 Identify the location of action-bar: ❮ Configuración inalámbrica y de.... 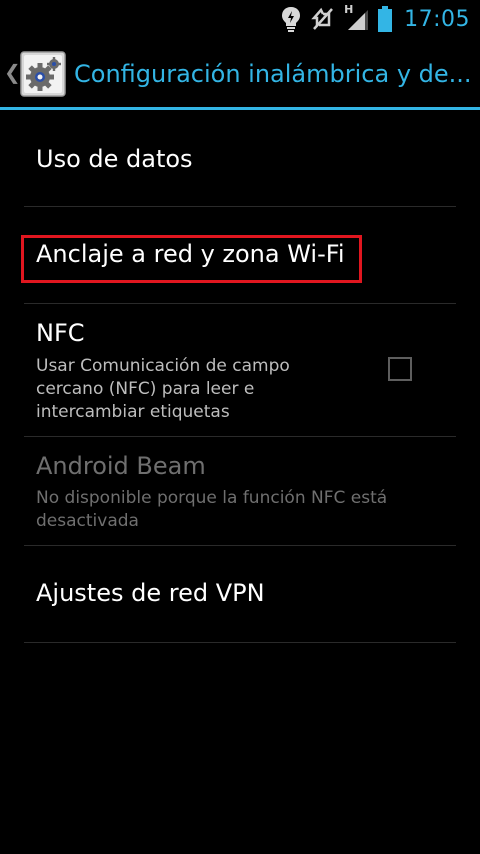
(240, 74).